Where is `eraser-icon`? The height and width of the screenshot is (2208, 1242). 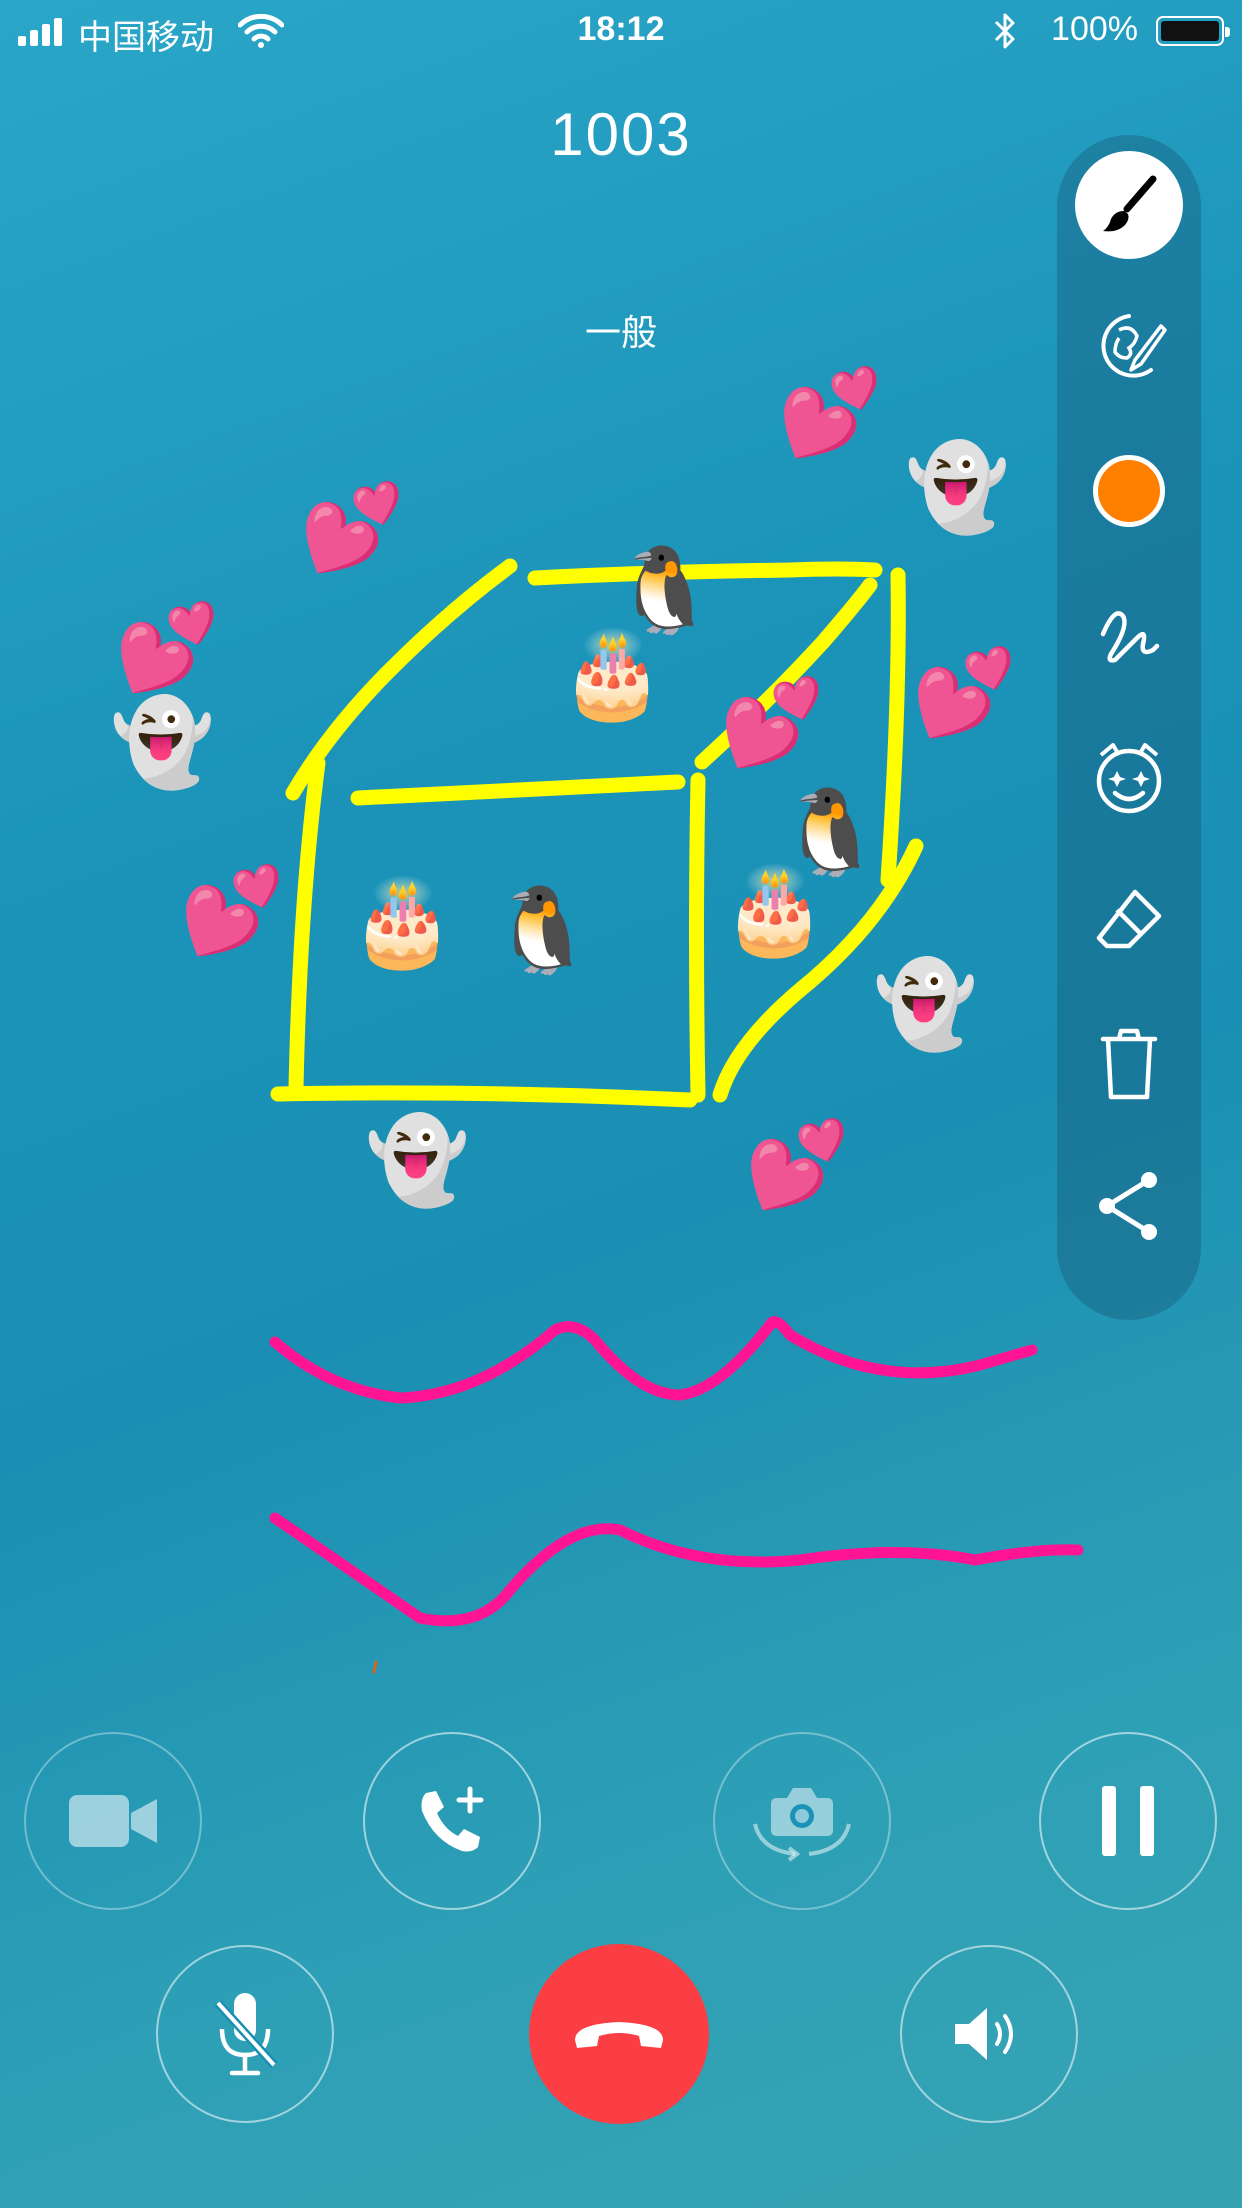
eraser-icon is located at coordinates (1129, 919).